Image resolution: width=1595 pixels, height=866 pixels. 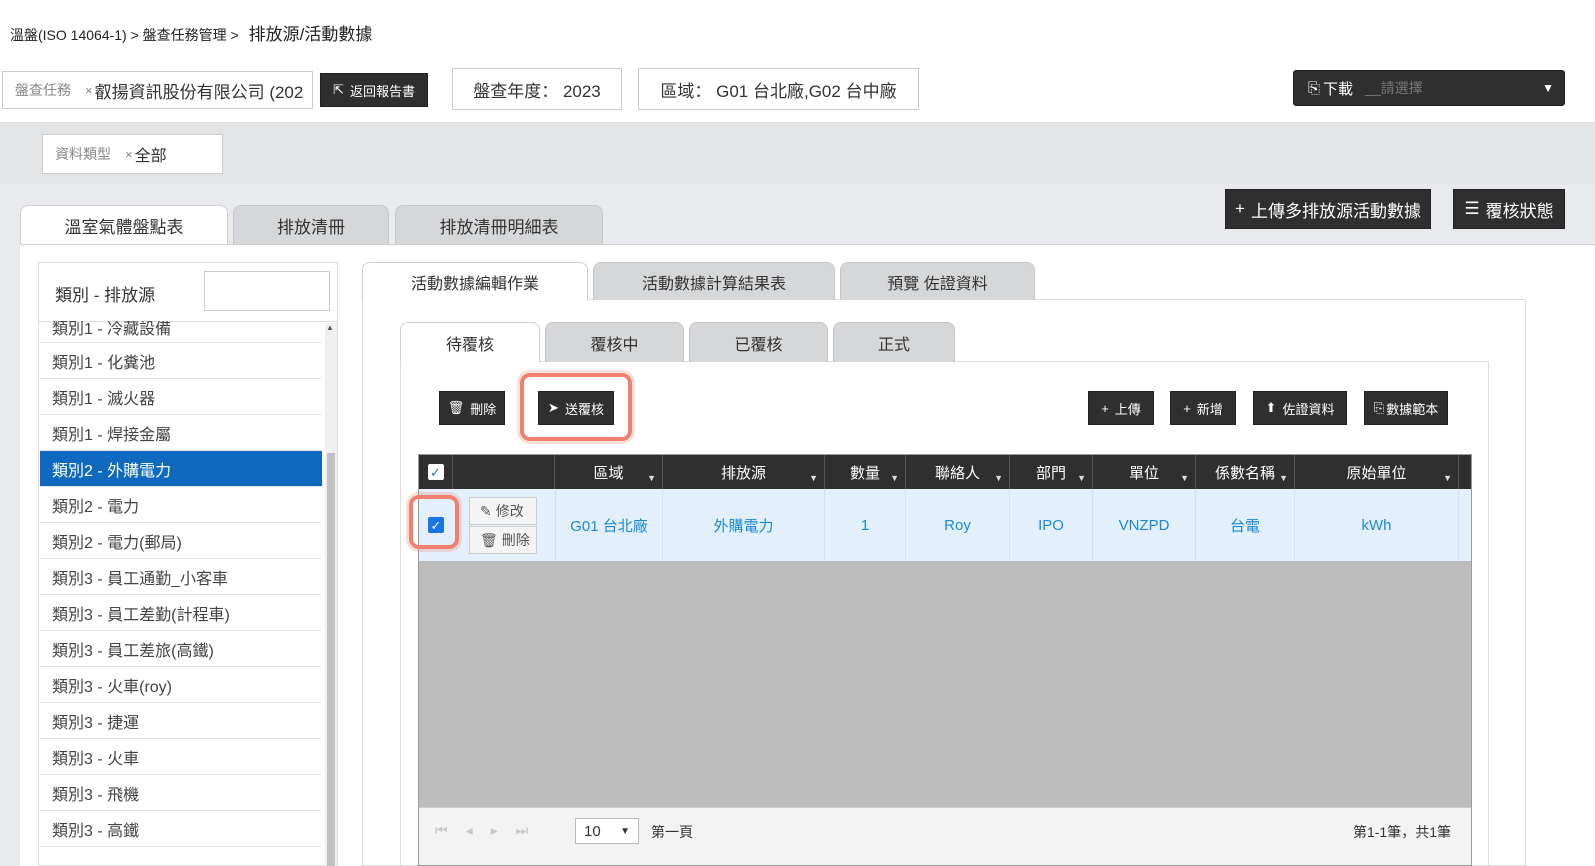 I want to click on column-header: 區域 ▼, so click(x=609, y=472).